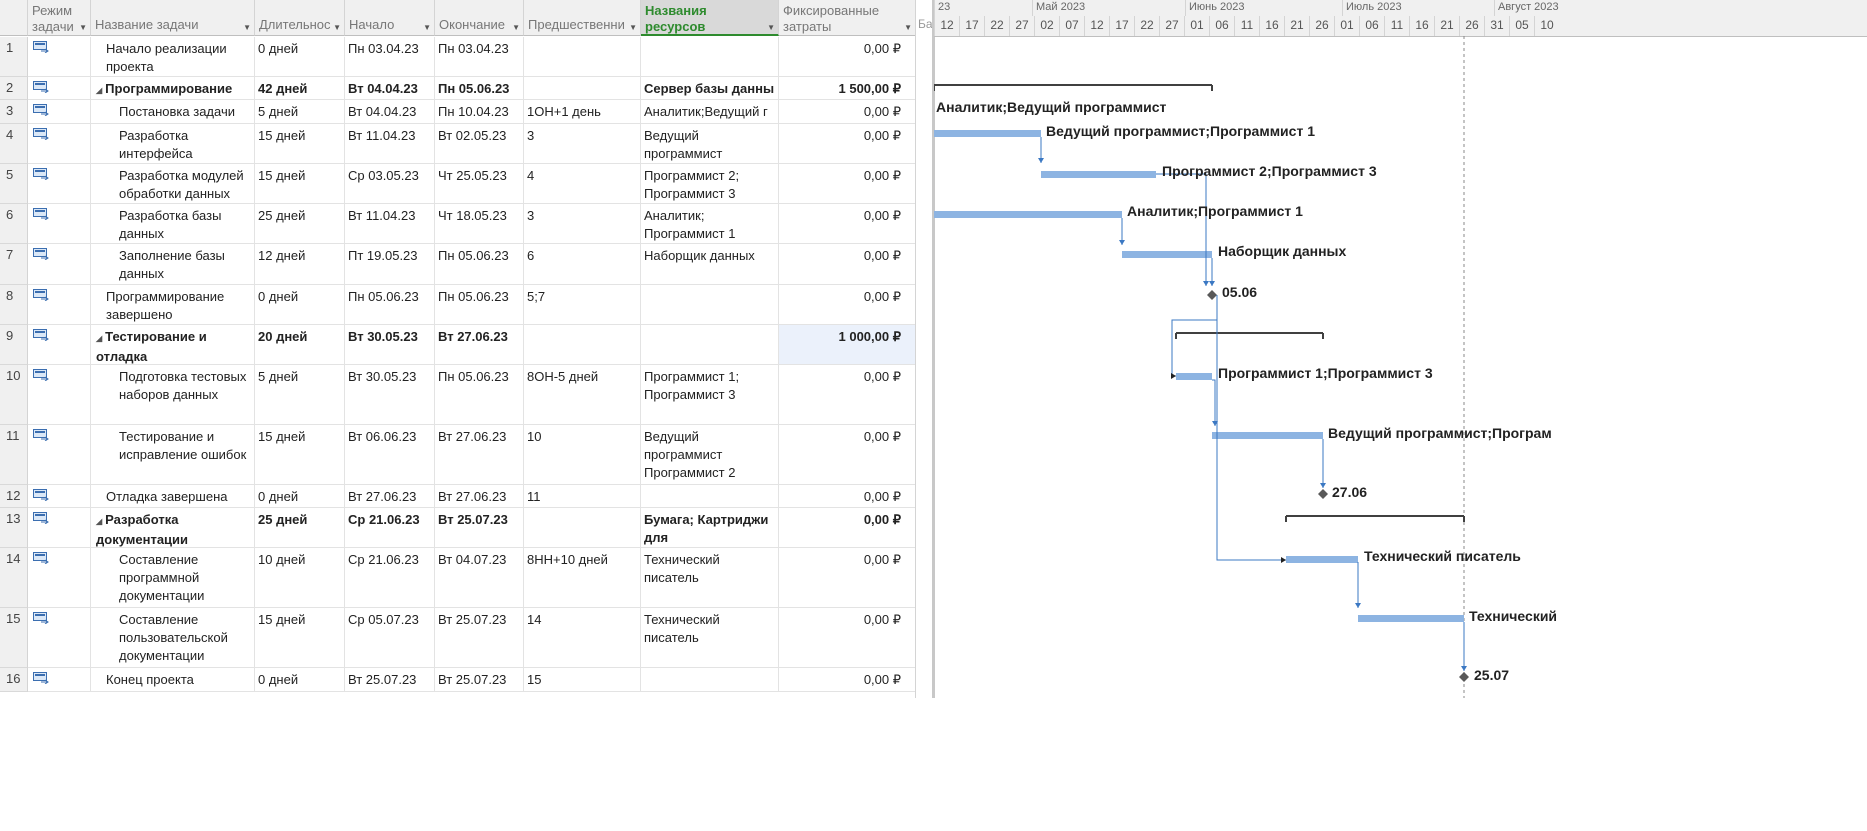 This screenshot has width=1867, height=831. Describe the element at coordinates (479, 345) in the screenshot. I see `task-finish-cell: Вт 27.06.23` at that location.